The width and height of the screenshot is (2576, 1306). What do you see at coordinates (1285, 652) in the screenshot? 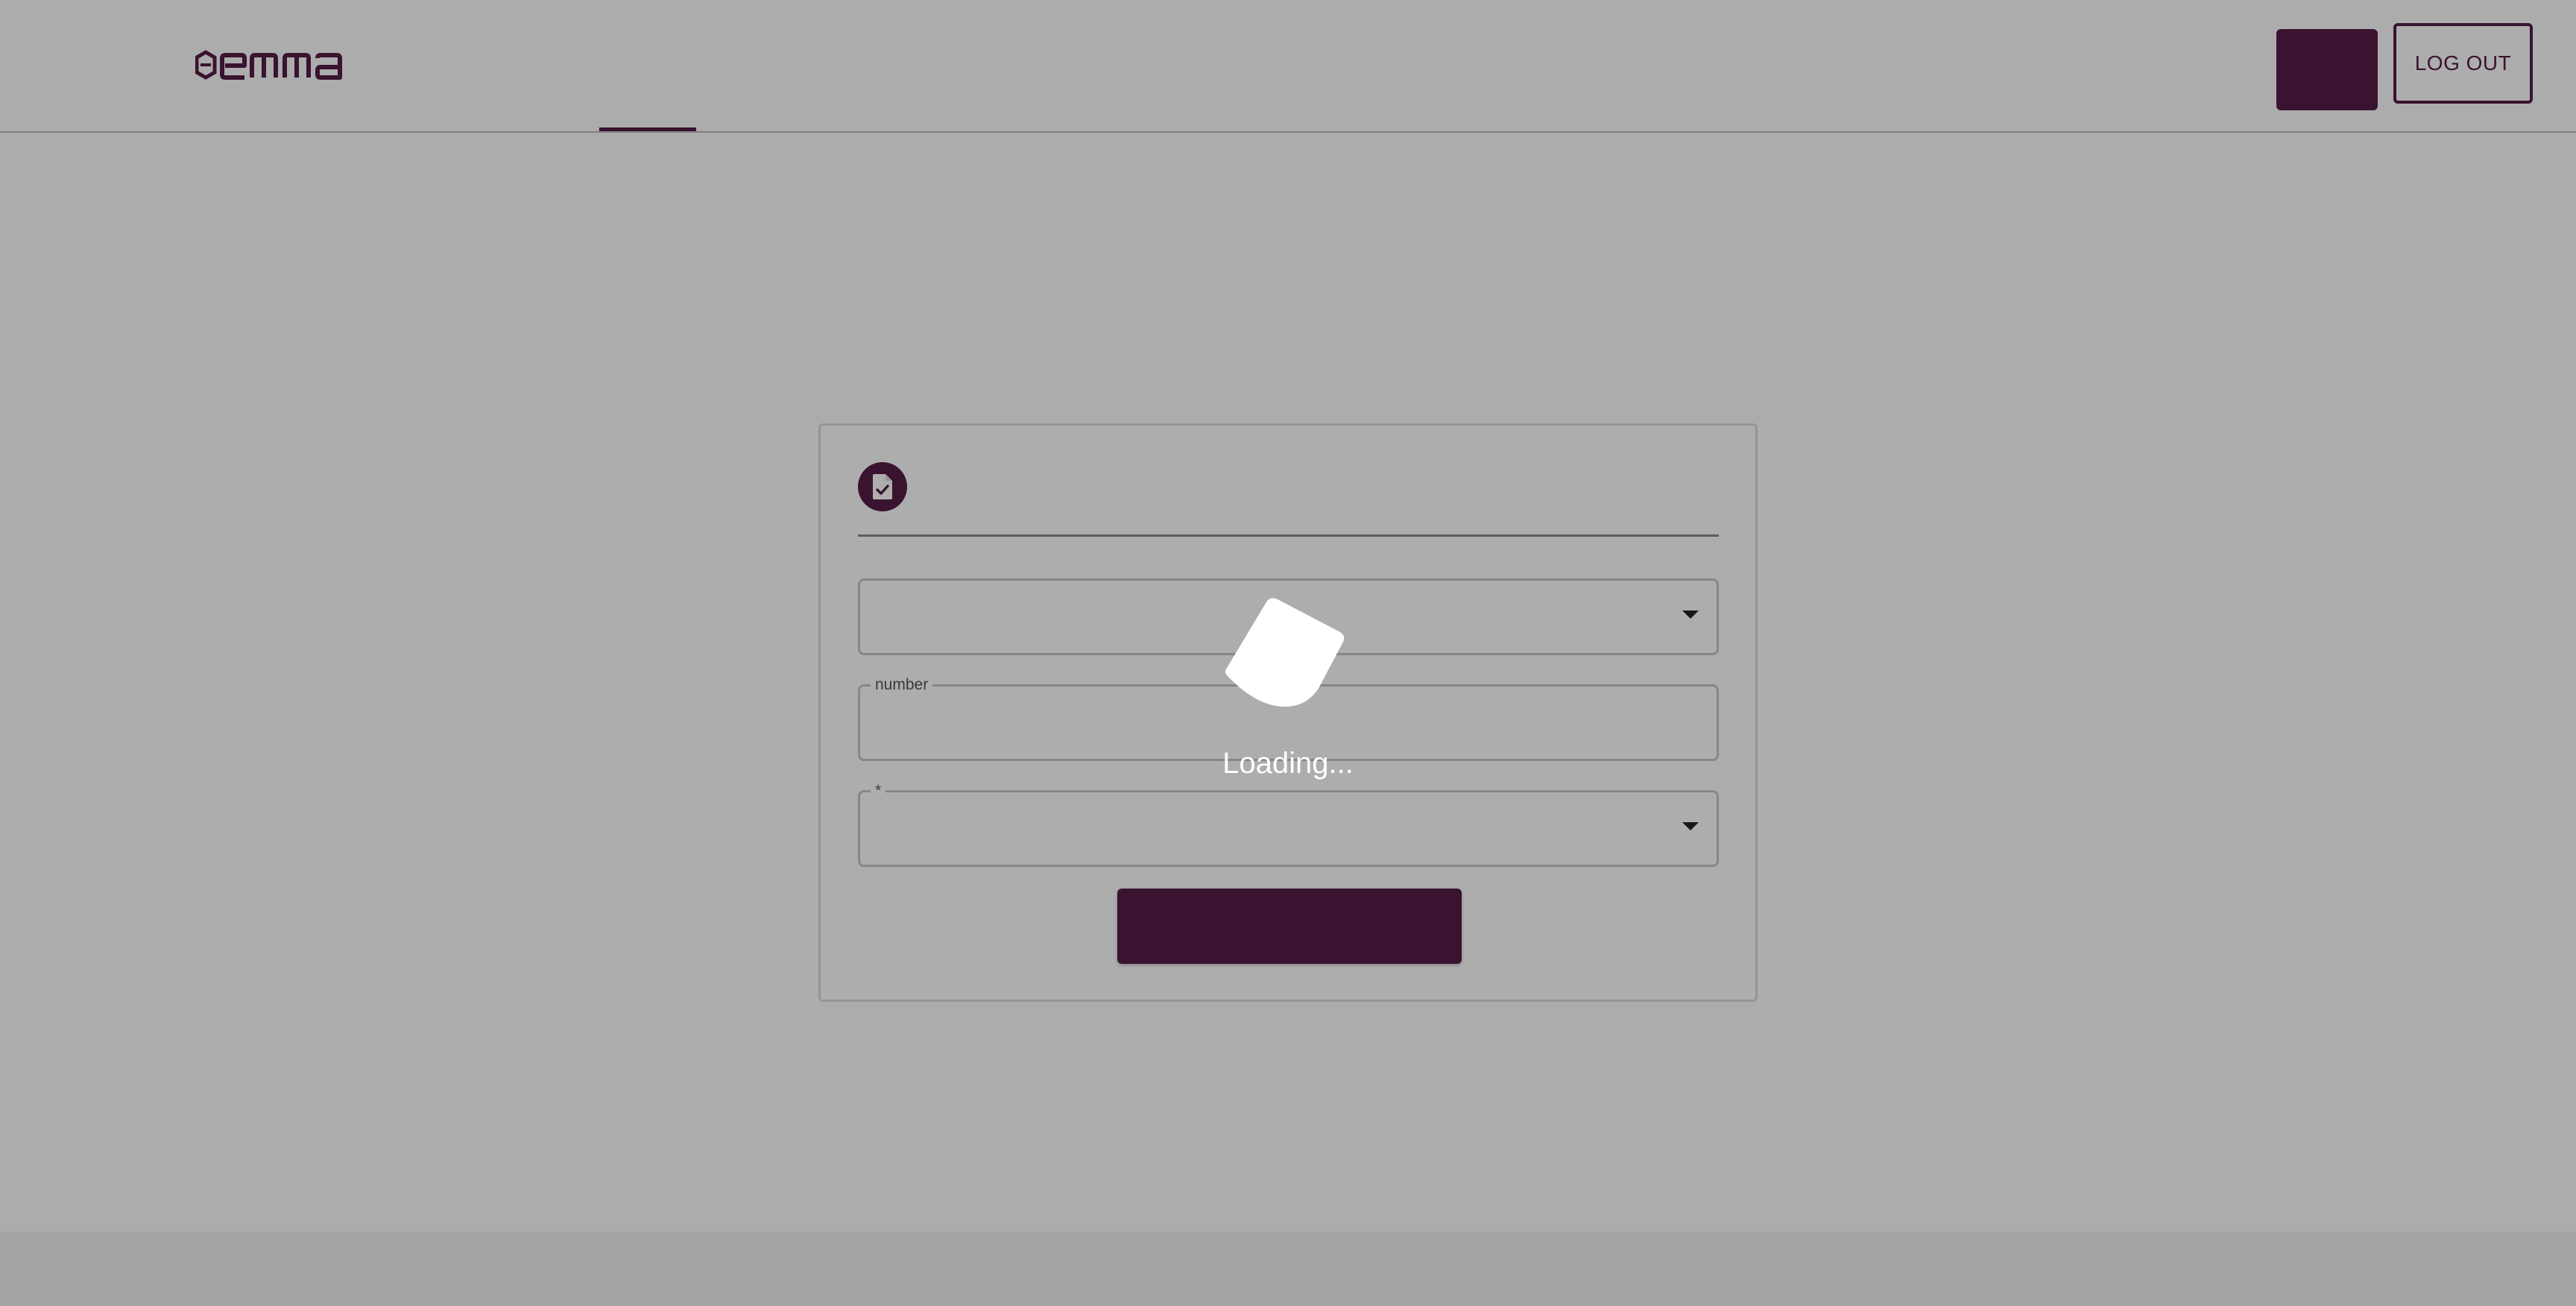
I see `loading-spinner-icon` at bounding box center [1285, 652].